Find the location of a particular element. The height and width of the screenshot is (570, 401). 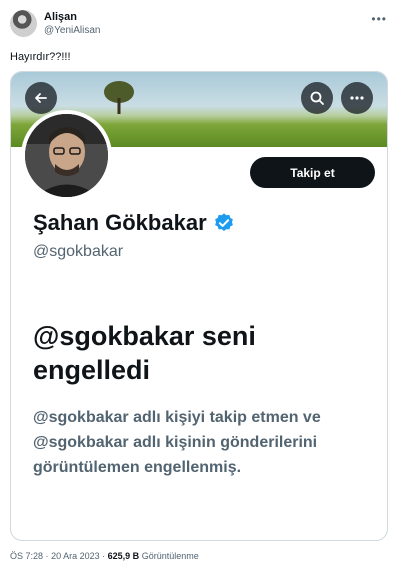

search-button is located at coordinates (317, 98).